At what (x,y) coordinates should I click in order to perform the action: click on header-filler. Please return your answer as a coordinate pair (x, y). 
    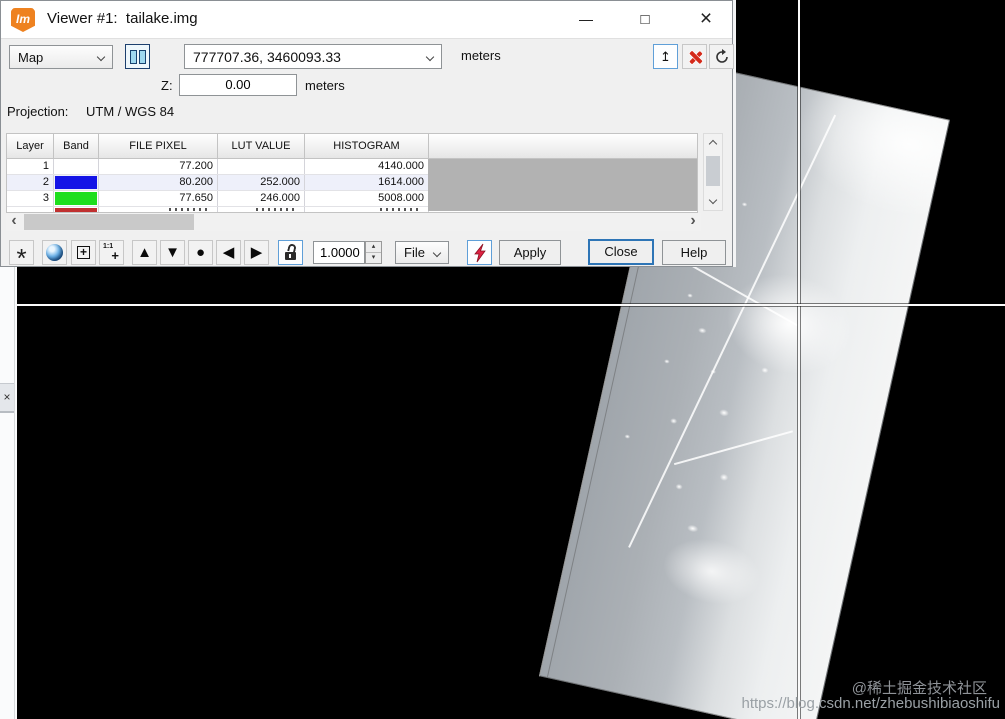
    Looking at the image, I should click on (563, 146).